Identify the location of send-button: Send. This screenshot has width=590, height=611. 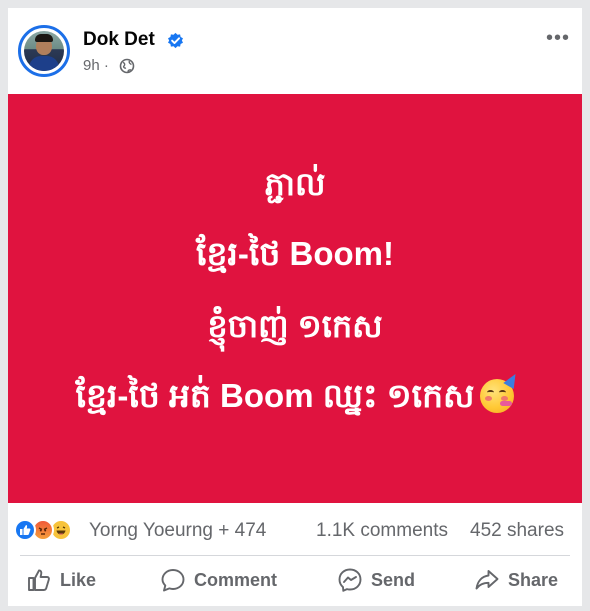
(376, 580).